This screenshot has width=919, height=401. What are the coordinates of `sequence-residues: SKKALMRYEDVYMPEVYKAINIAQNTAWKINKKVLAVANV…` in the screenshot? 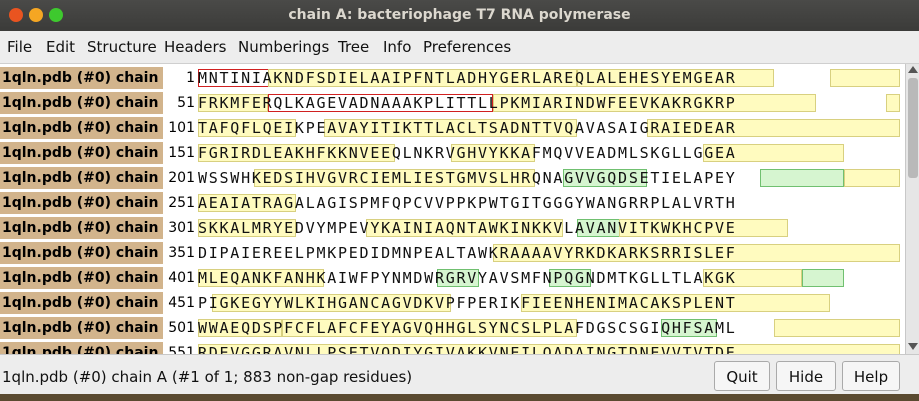 It's located at (467, 228).